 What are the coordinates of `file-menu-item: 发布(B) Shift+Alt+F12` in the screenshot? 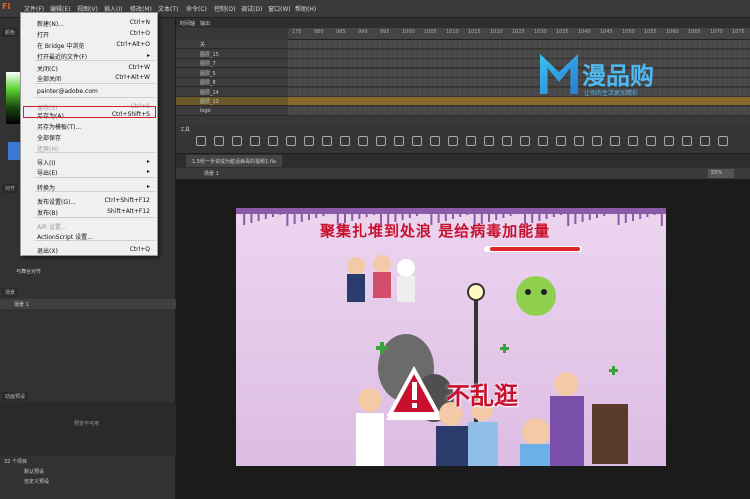 It's located at (89, 211).